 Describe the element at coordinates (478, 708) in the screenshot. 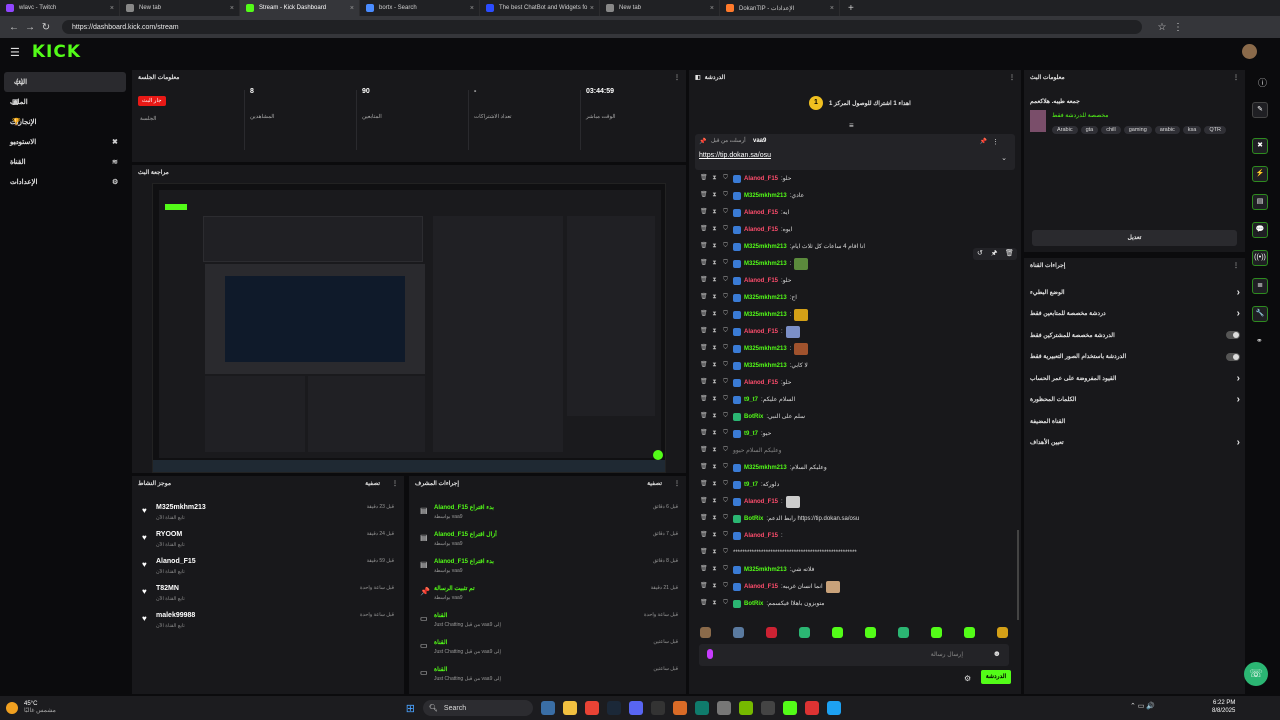

I see `taskbar-search: 🔍︎ Search` at that location.